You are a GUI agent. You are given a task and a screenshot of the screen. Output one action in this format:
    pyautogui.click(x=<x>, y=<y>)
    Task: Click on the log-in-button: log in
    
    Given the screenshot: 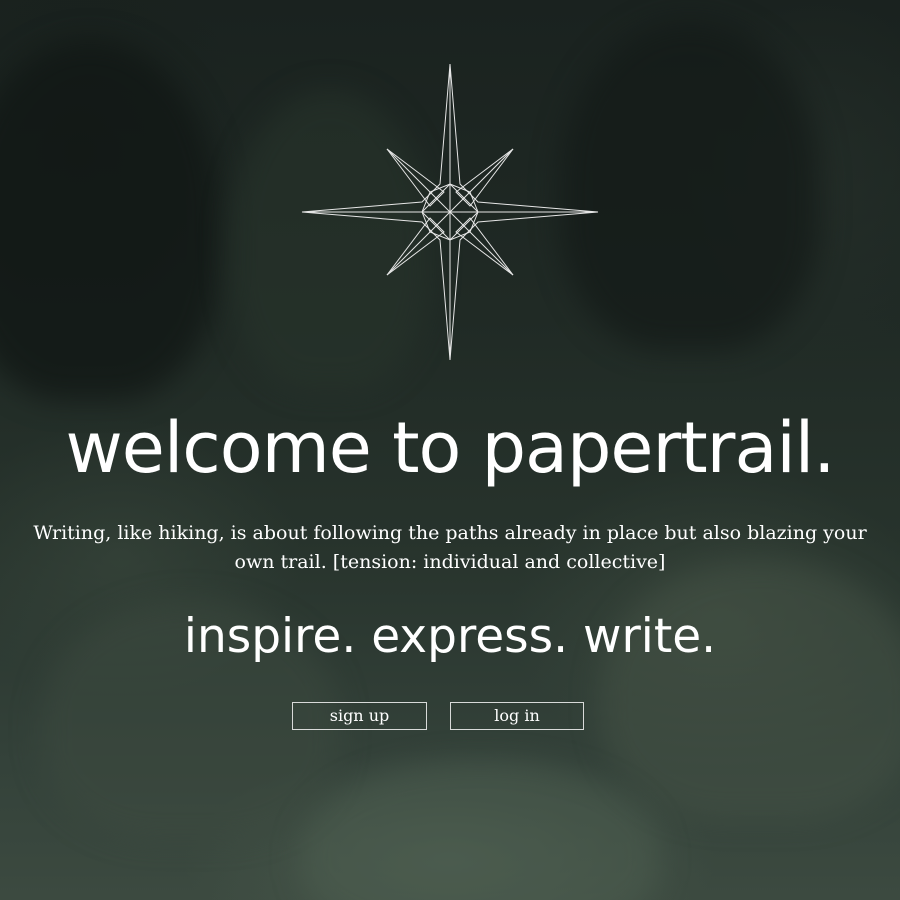 What is the action you would take?
    pyautogui.click(x=517, y=716)
    